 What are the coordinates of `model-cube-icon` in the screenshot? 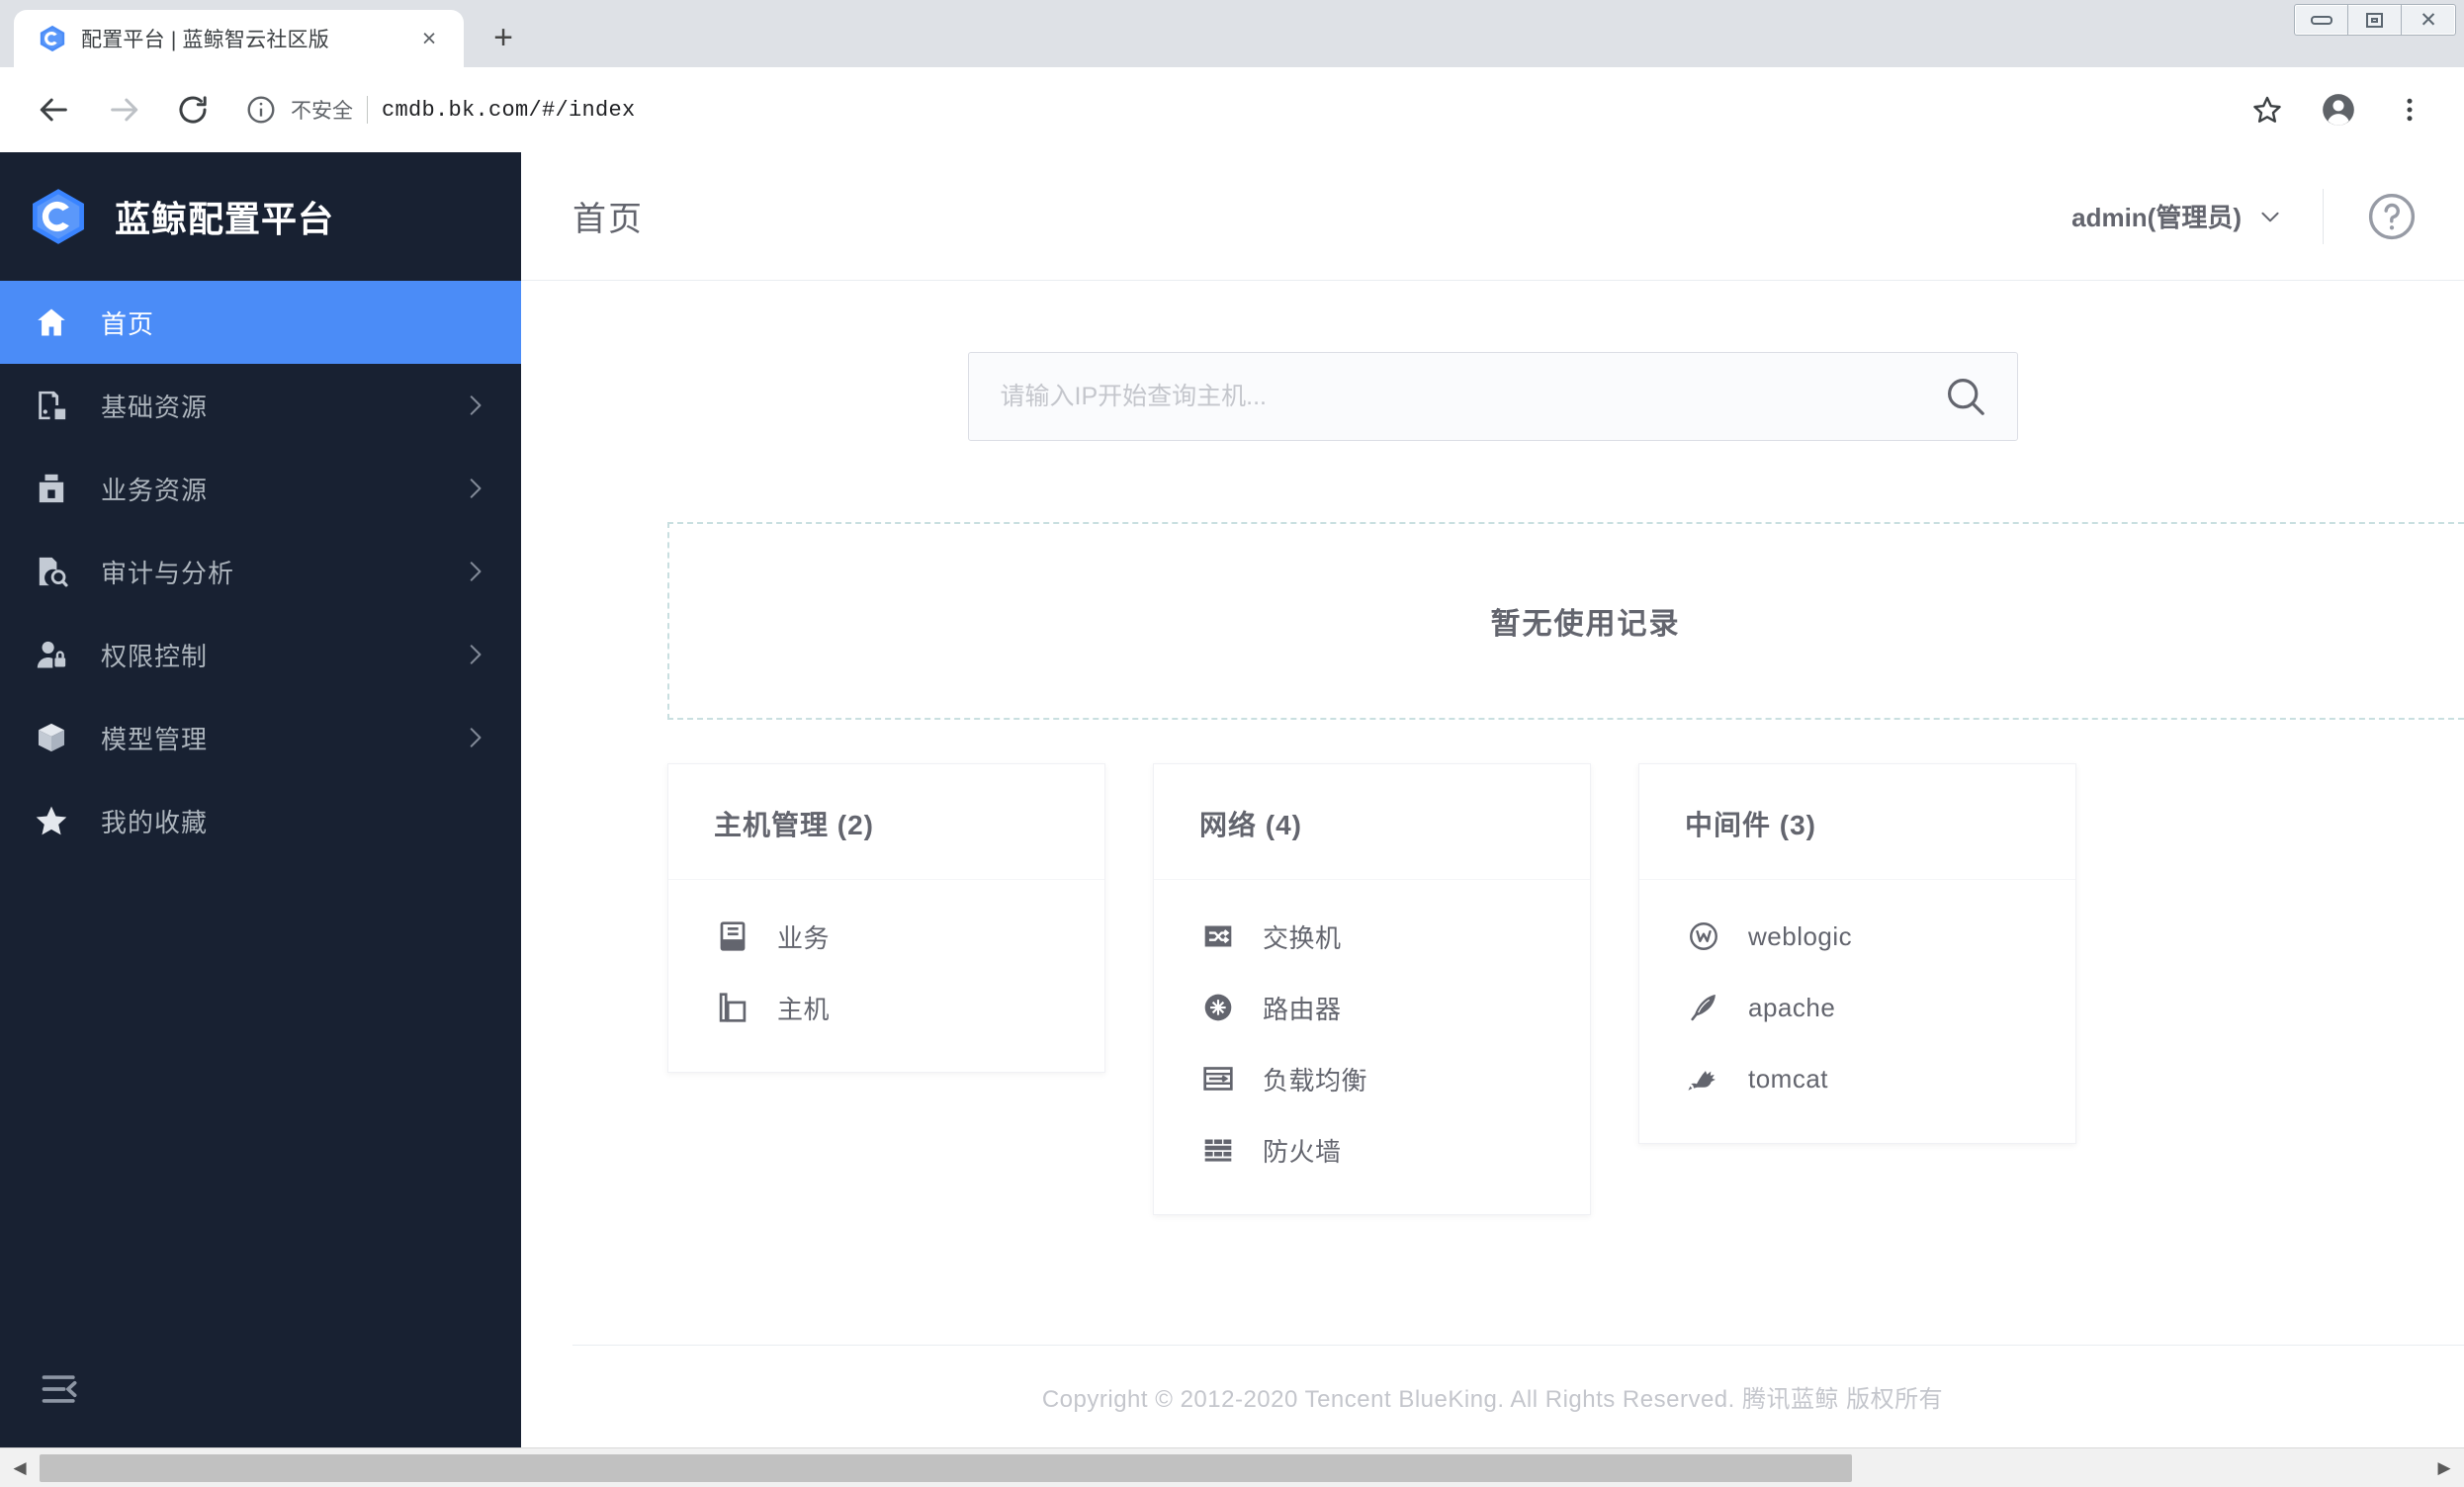 It's located at (52, 738).